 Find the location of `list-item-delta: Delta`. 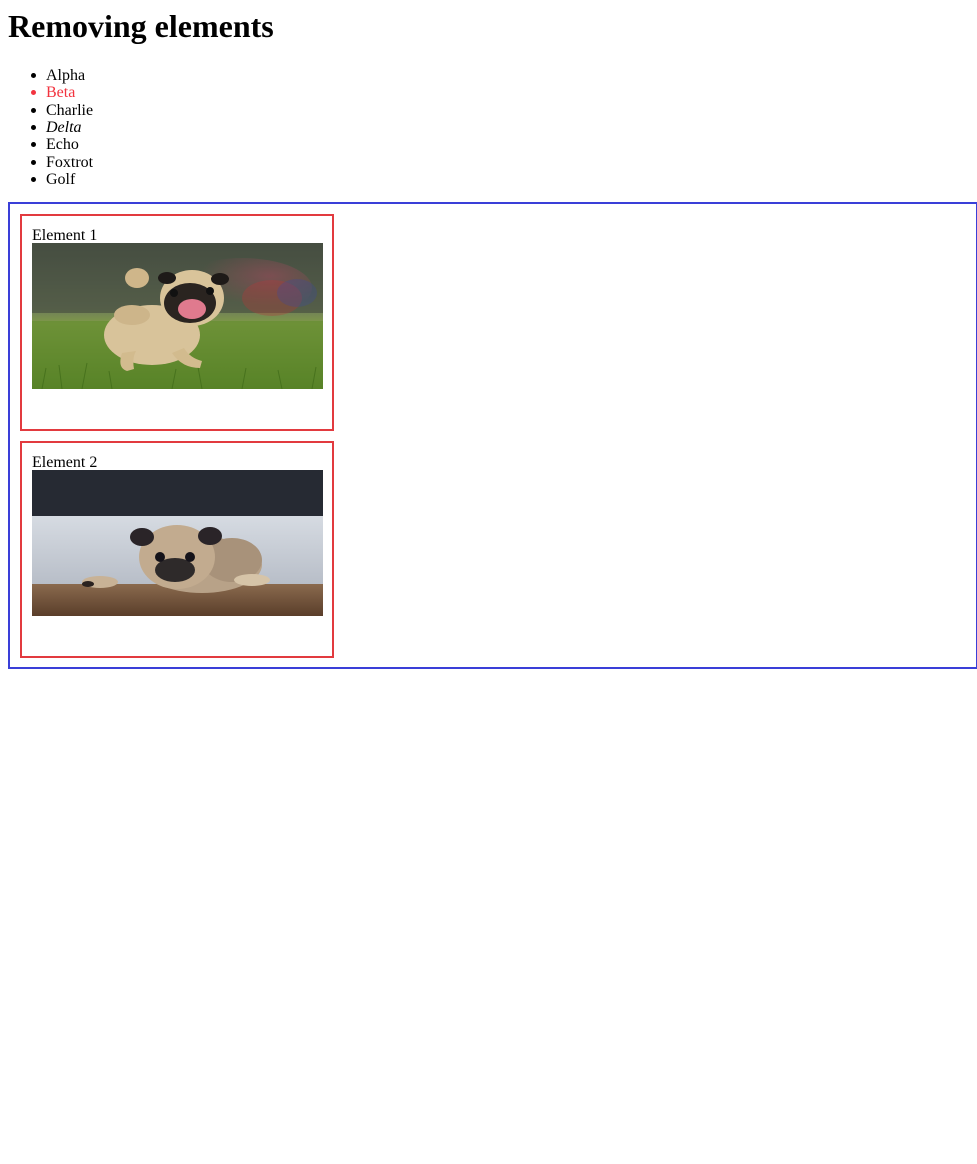

list-item-delta: Delta is located at coordinates (504, 127).